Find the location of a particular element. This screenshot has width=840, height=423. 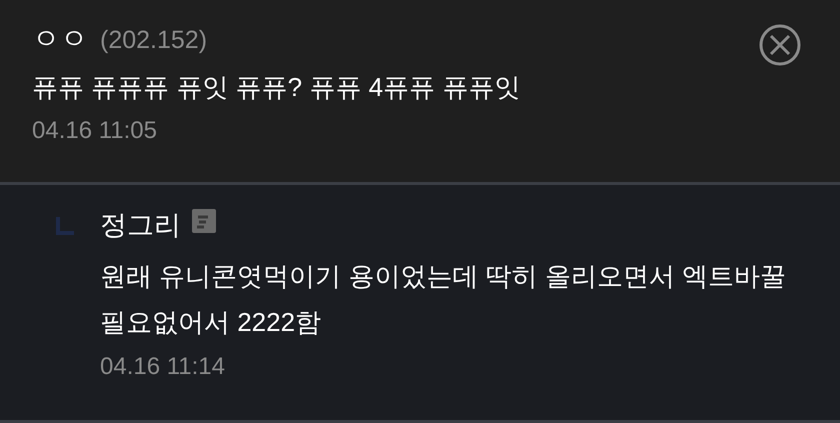

close-icon is located at coordinates (780, 45).